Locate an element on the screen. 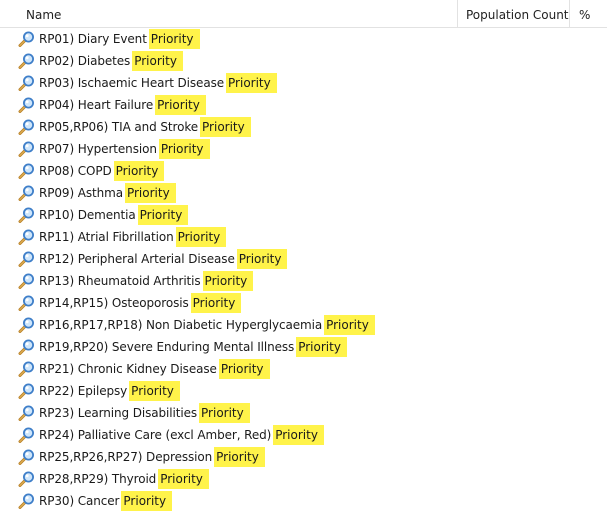 The width and height of the screenshot is (607, 514). report-name: RP24) Palliative Care (excl Amber, Red) is located at coordinates (155, 435).